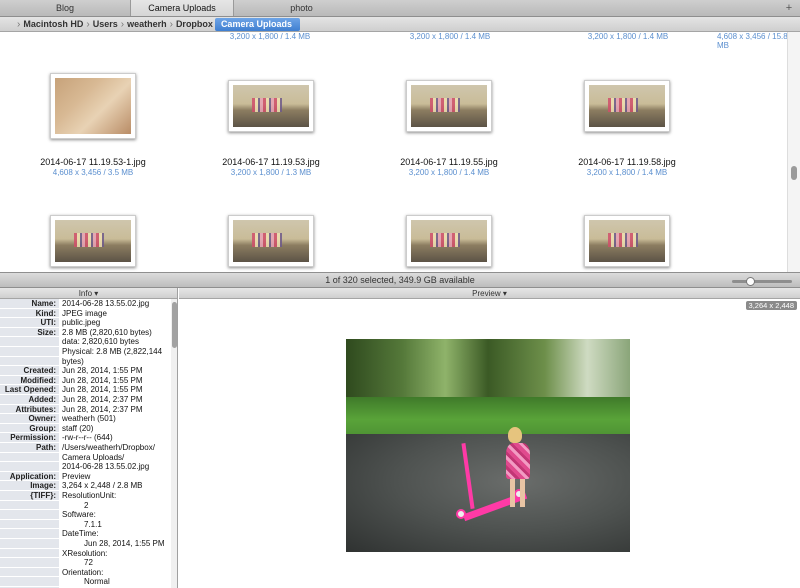 The height and width of the screenshot is (588, 800). Describe the element at coordinates (518, 461) in the screenshot. I see `girl-dress` at that location.